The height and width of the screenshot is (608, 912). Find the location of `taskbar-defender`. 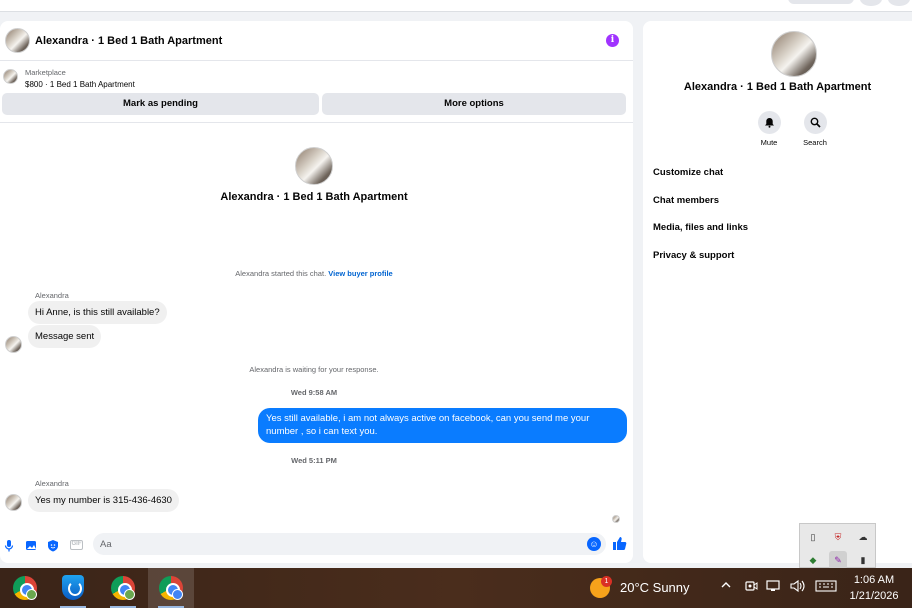

taskbar-defender is located at coordinates (73, 588).